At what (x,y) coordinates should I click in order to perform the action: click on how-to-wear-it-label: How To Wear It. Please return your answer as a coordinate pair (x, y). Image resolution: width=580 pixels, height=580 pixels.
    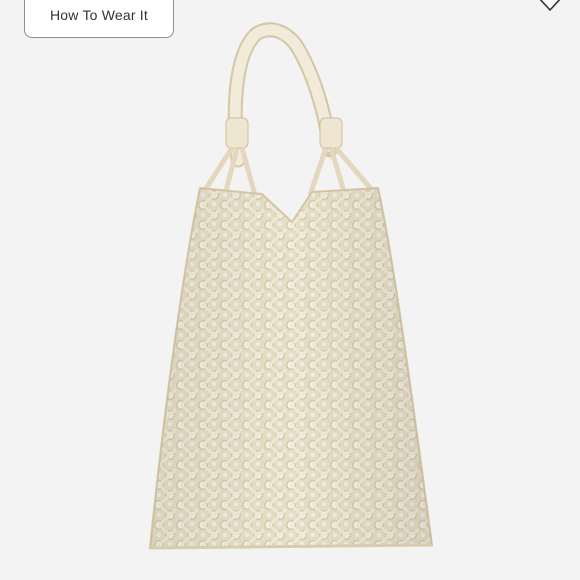
    Looking at the image, I should click on (99, 15).